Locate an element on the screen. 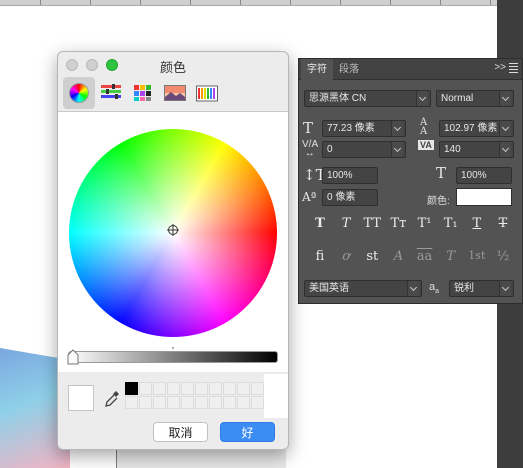  current-color-swatch is located at coordinates (81, 398).